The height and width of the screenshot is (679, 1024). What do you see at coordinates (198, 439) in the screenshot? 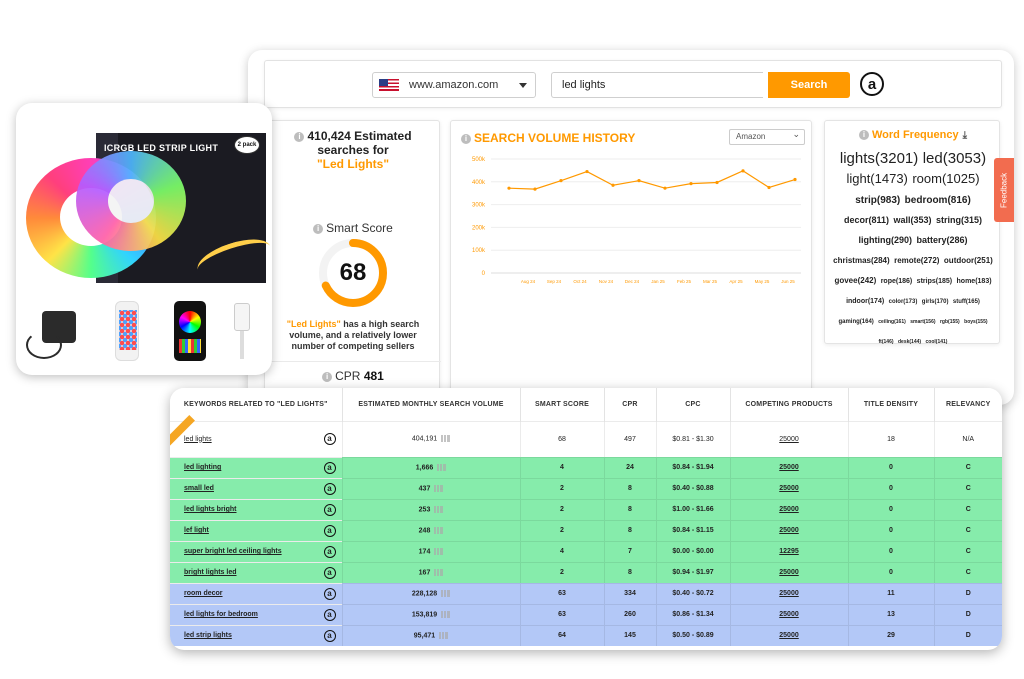
I see `keyword-link: led lights` at bounding box center [198, 439].